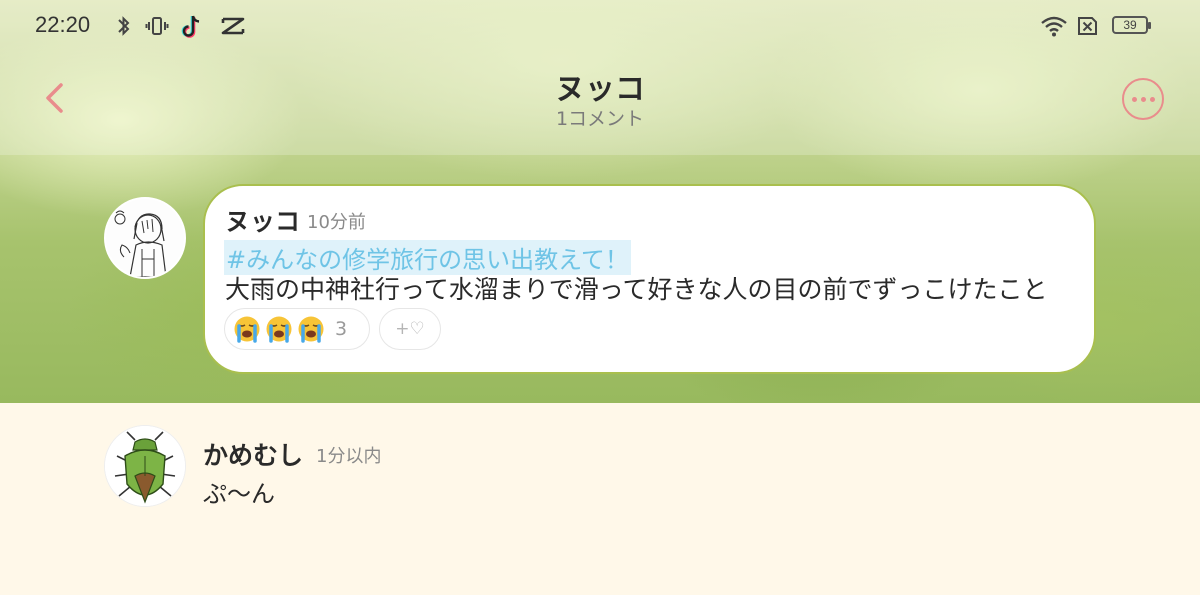  What do you see at coordinates (297, 329) in the screenshot?
I see `reaction-summary-button: 3` at bounding box center [297, 329].